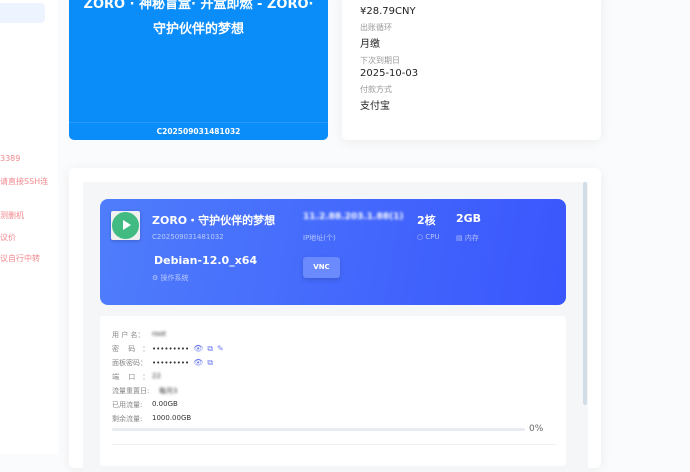 This screenshot has width=690, height=472. I want to click on cpu-value: 2核, so click(426, 220).